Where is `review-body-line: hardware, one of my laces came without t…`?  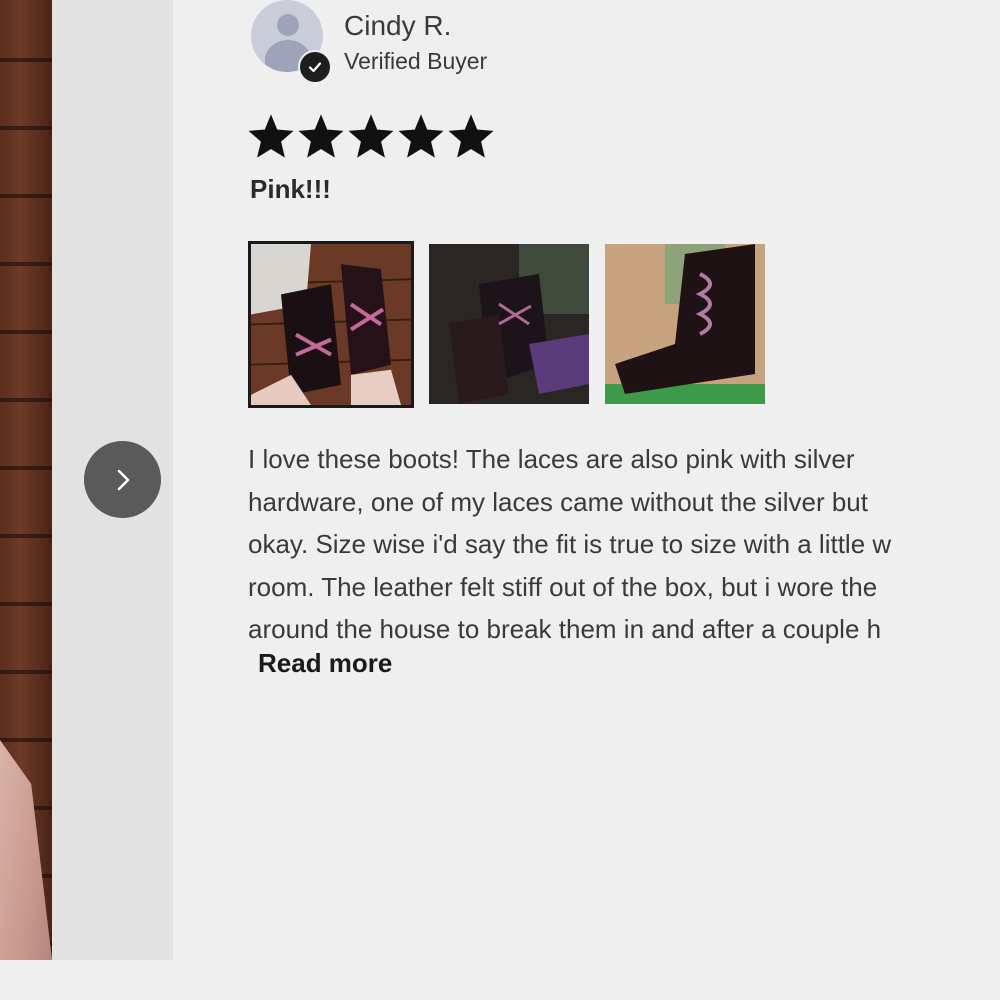 review-body-line: hardware, one of my laces came without t… is located at coordinates (558, 501).